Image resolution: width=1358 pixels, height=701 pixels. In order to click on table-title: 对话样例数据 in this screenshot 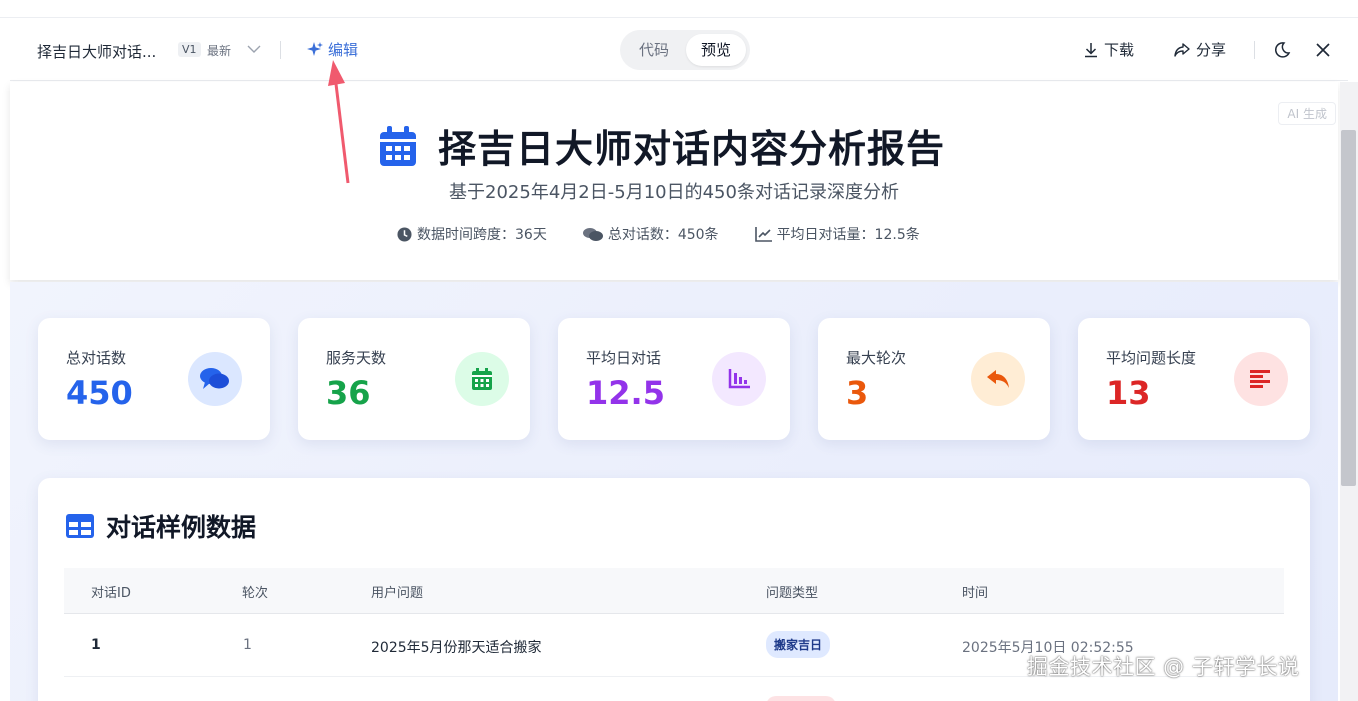, I will do `click(181, 527)`.